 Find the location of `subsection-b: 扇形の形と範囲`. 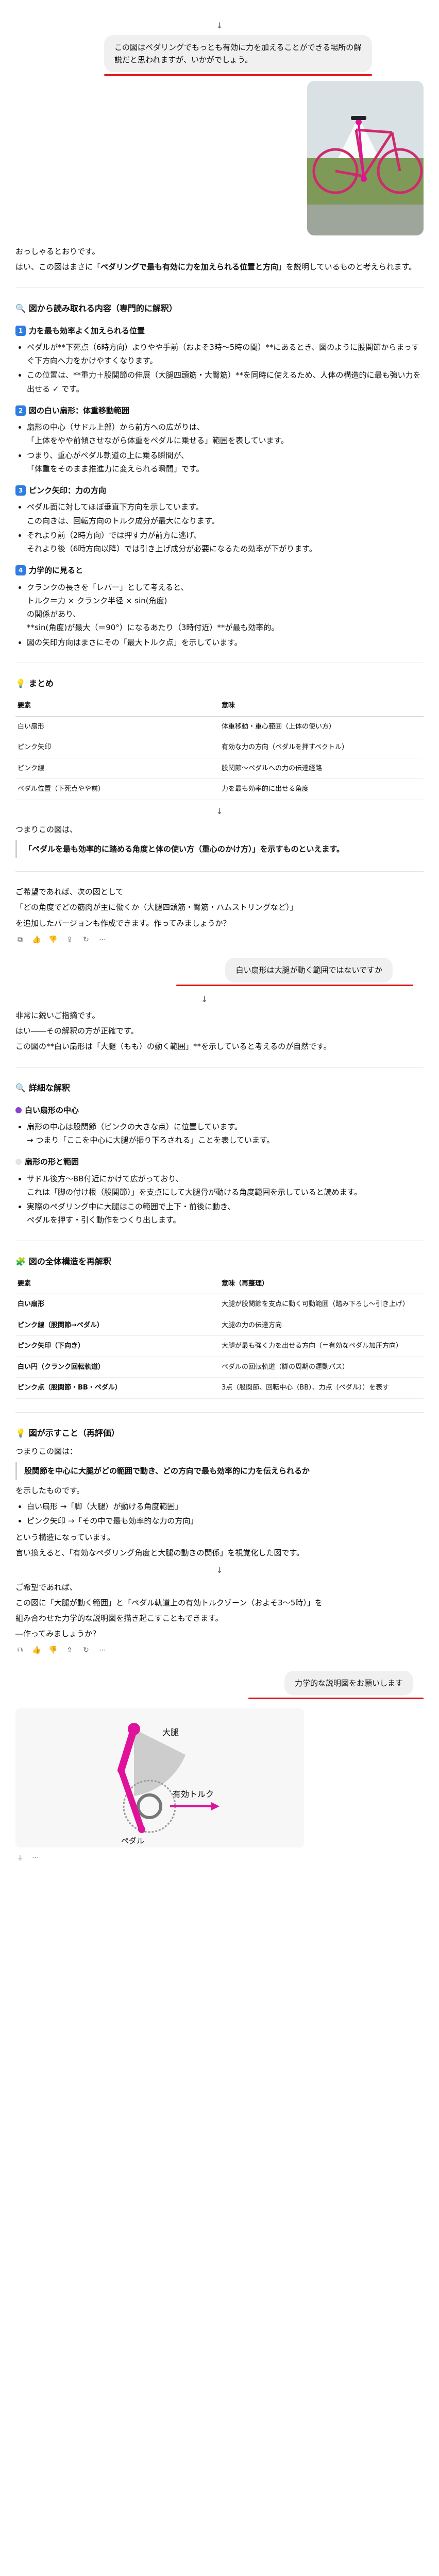

subsection-b: 扇形の形と範囲 is located at coordinates (220, 1161).